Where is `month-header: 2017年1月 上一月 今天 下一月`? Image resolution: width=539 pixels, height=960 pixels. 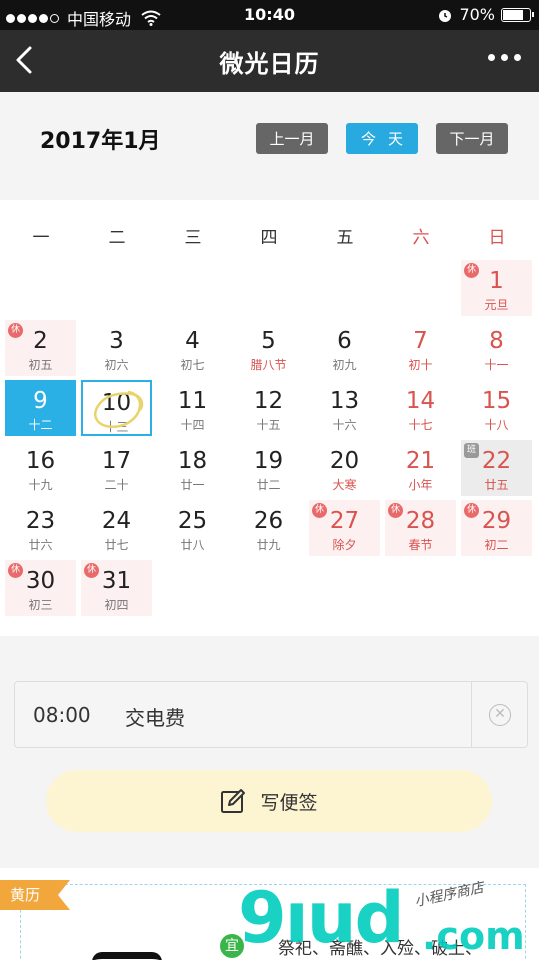
month-header: 2017年1月 上一月 今天 下一月 is located at coordinates (269, 140).